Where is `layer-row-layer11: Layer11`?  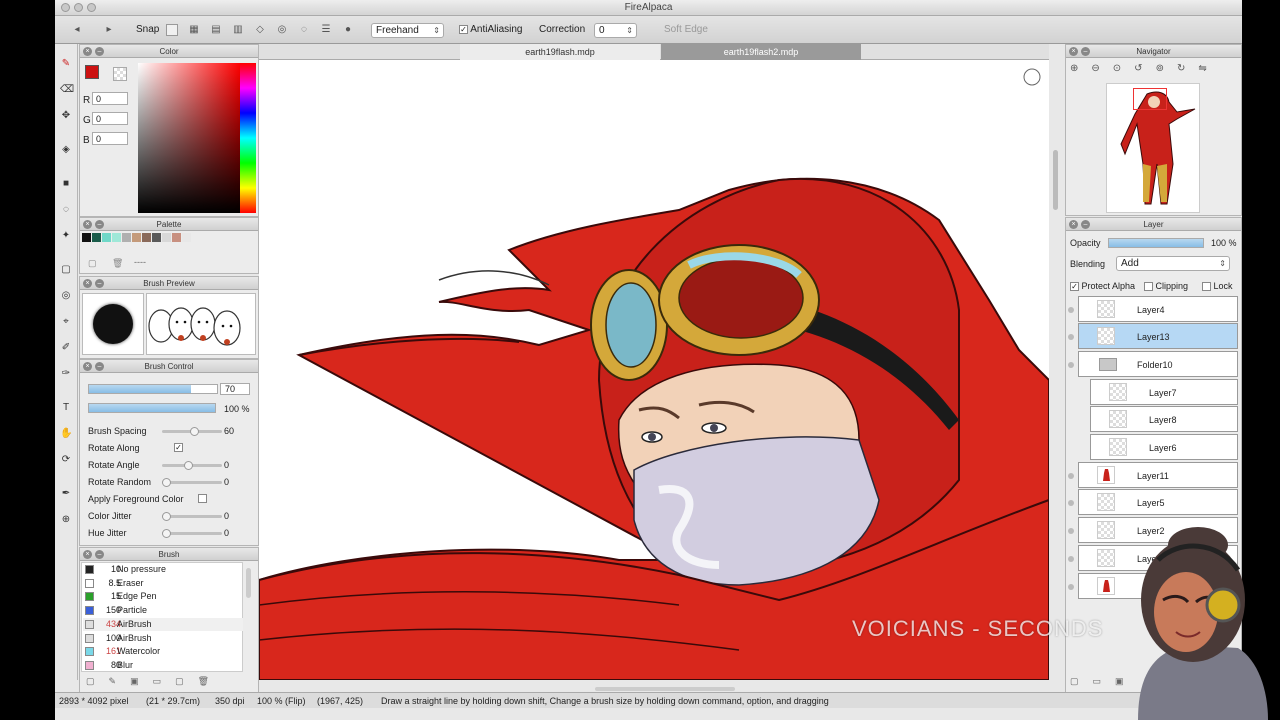
layer-row-layer11: Layer11 is located at coordinates (1153, 475).